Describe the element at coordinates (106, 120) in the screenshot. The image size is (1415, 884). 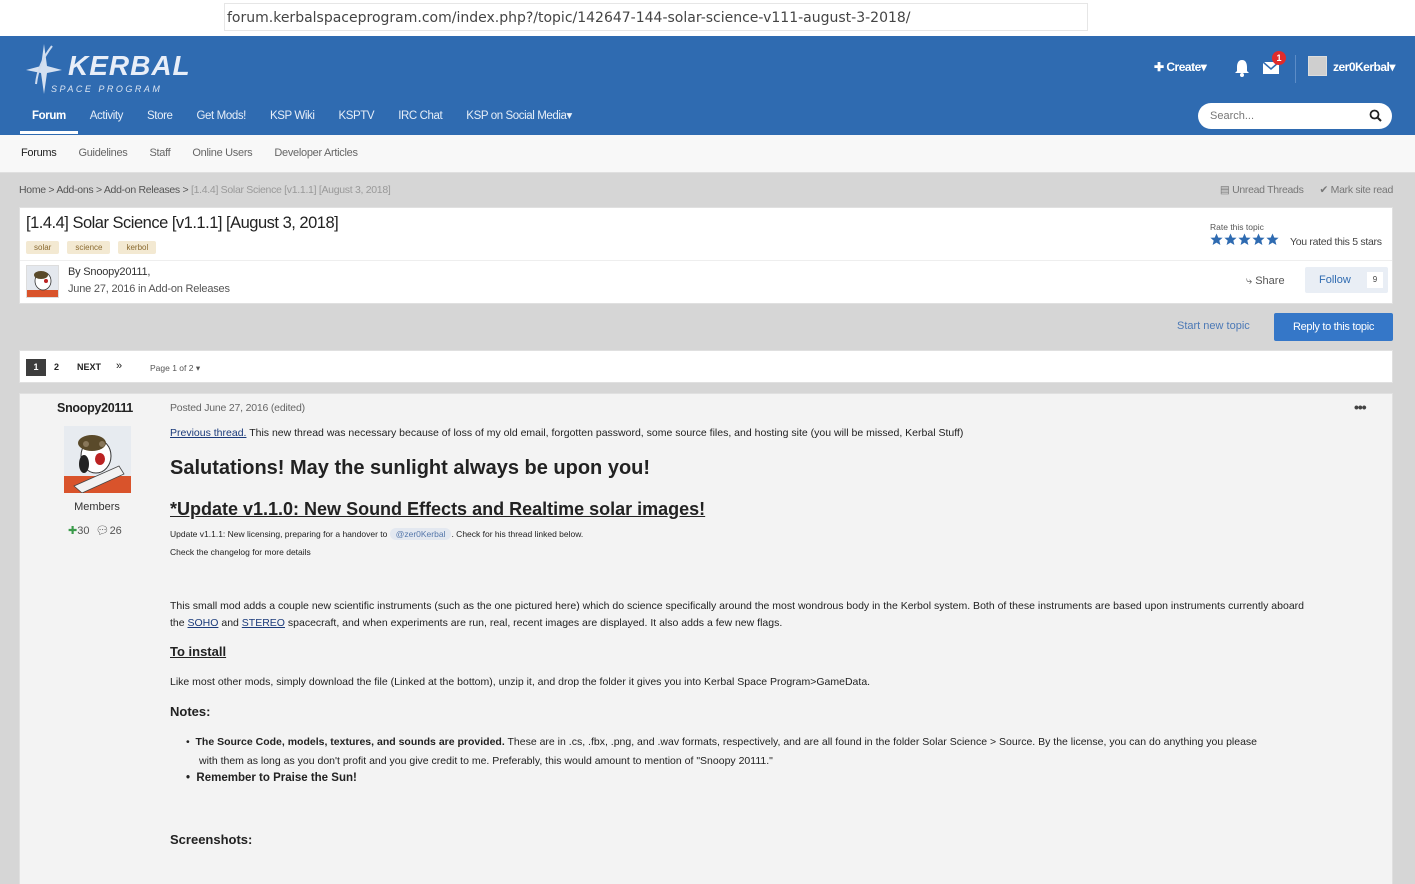
I see `nav-activity: Activity` at that location.